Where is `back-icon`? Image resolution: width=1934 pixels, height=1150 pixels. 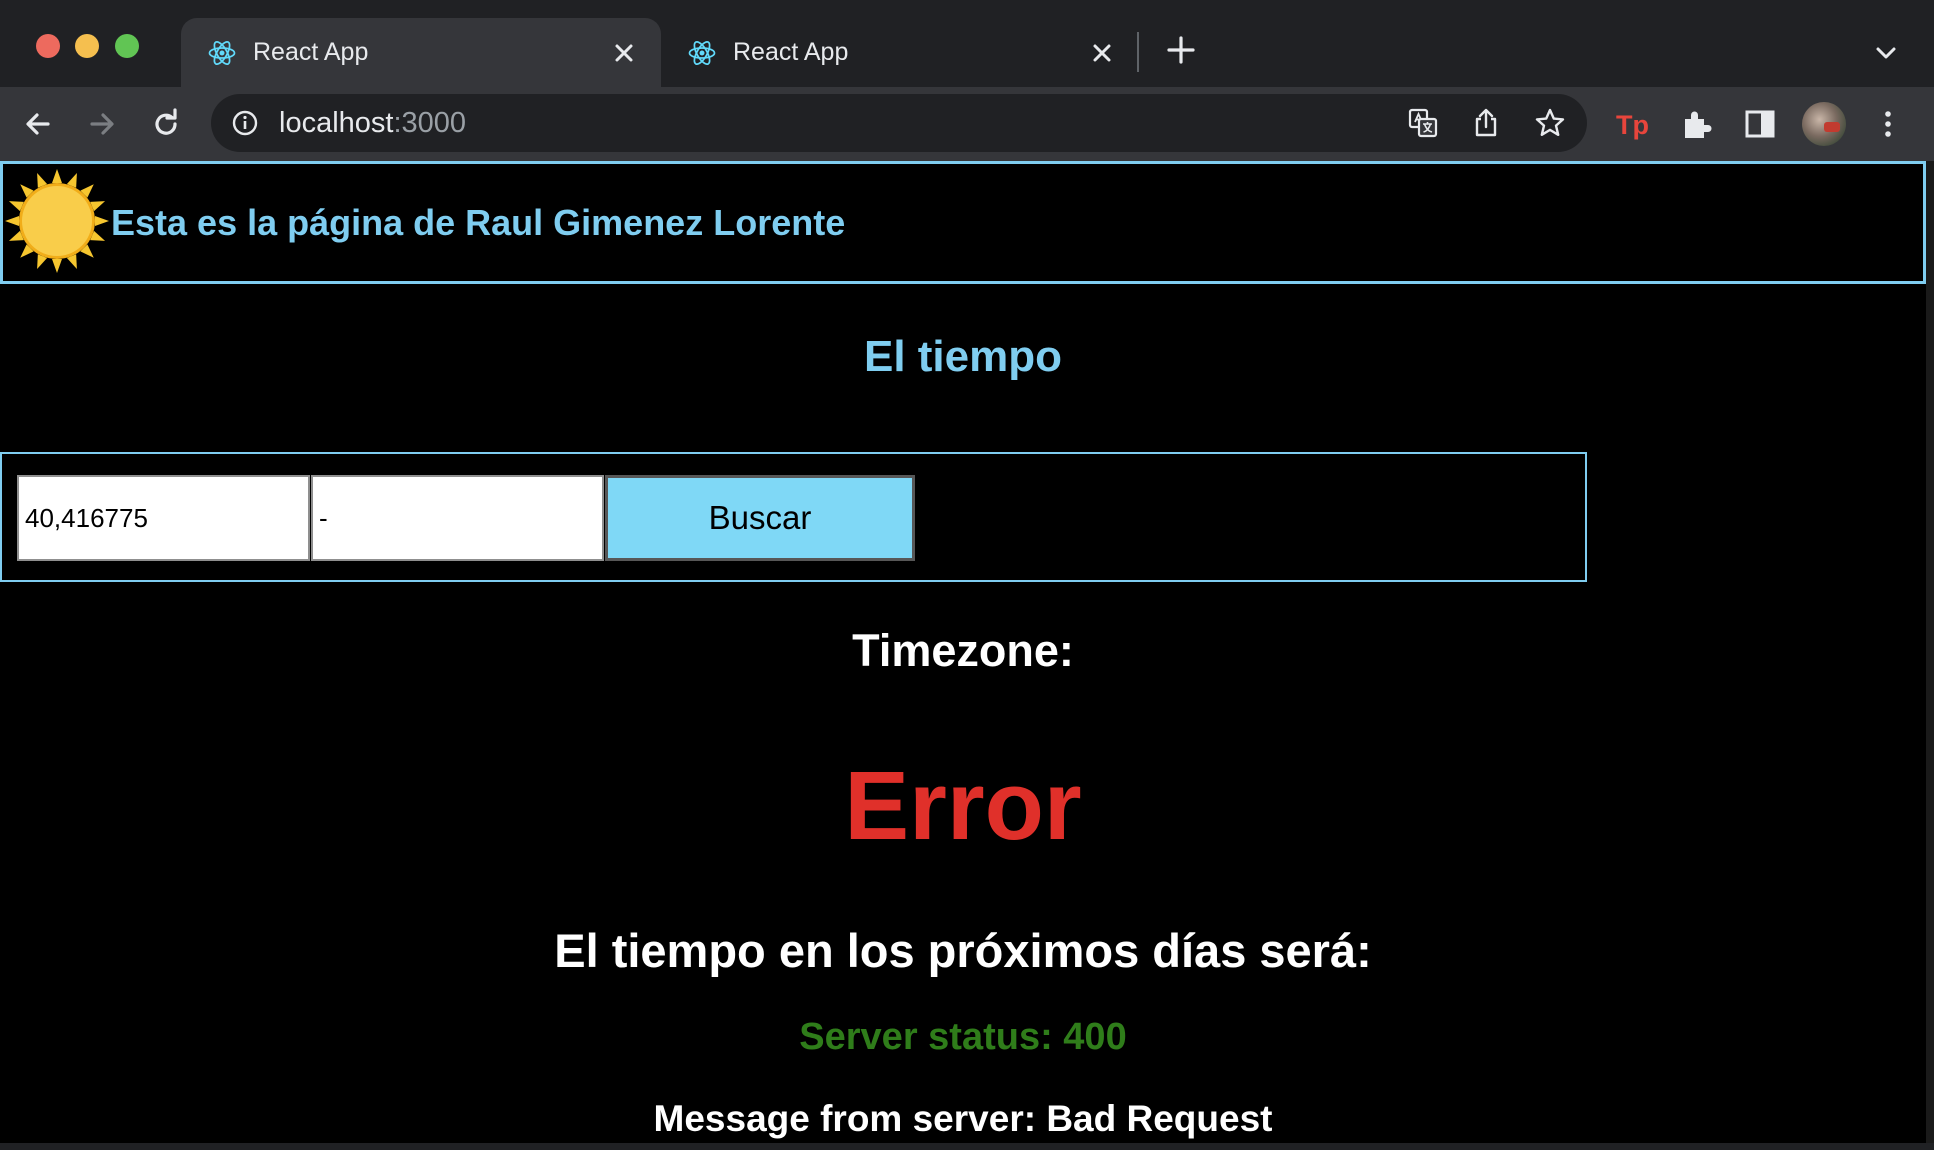
back-icon is located at coordinates (38, 124).